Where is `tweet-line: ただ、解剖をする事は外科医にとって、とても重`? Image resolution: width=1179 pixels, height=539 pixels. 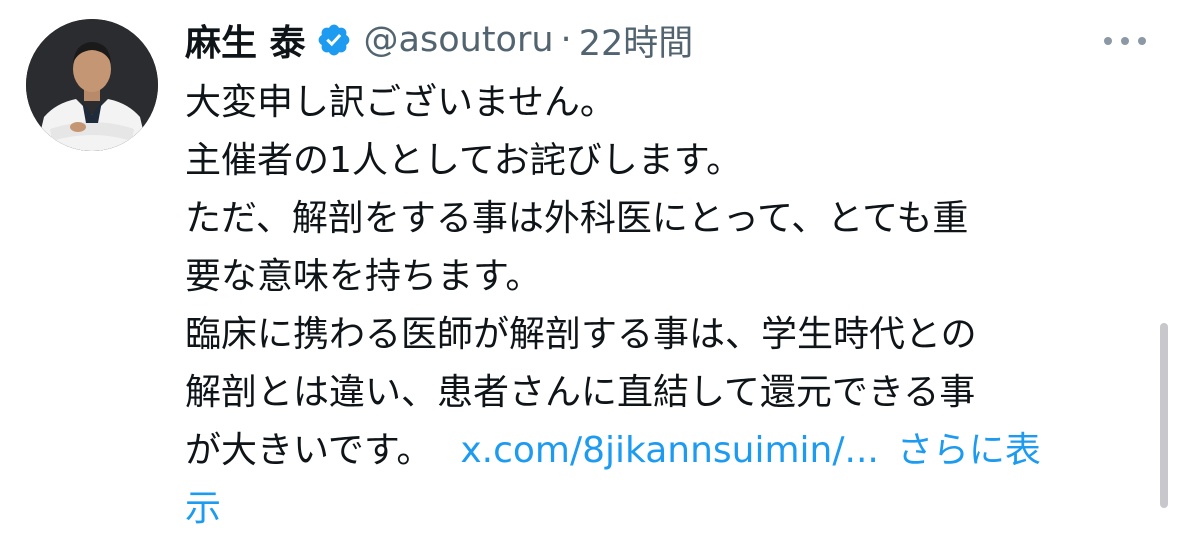
tweet-line: ただ、解剖をする事は外科医にとって、とても重 is located at coordinates (577, 218).